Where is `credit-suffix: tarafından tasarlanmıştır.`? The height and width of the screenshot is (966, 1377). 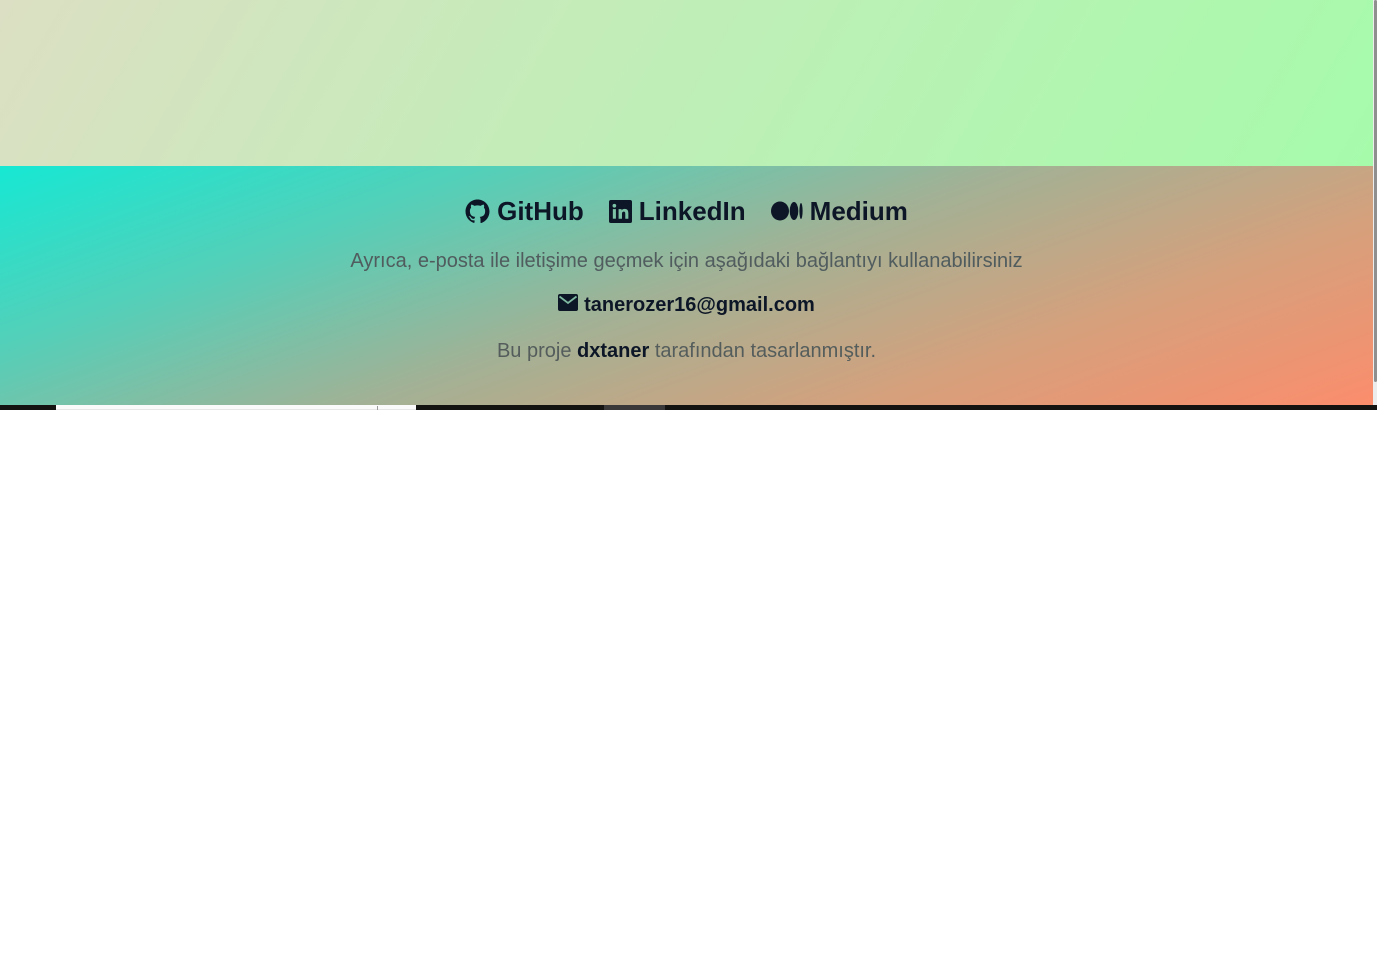 credit-suffix: tarafından tasarlanmıştır. is located at coordinates (763, 351).